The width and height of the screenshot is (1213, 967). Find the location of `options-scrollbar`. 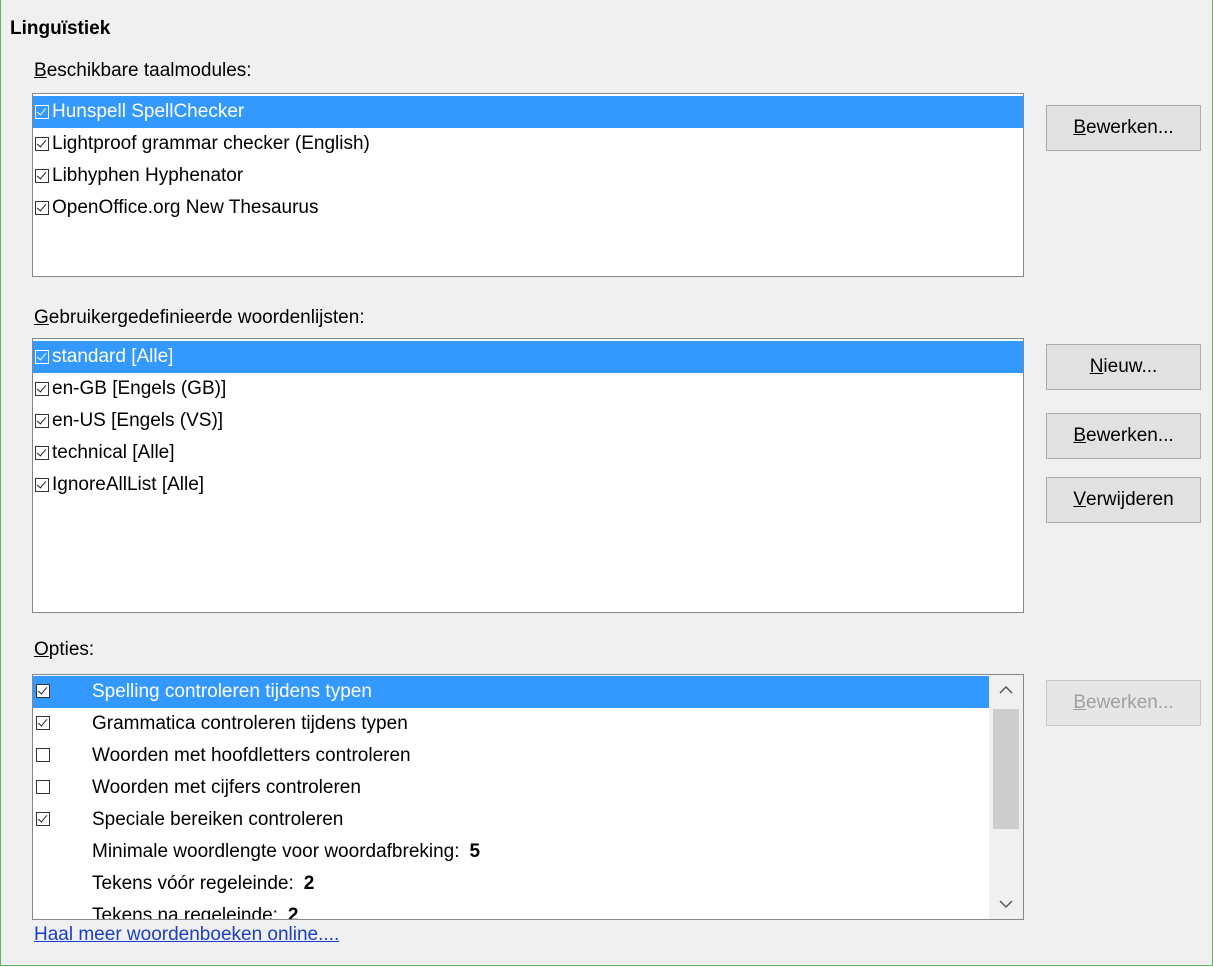

options-scrollbar is located at coordinates (1006, 797).